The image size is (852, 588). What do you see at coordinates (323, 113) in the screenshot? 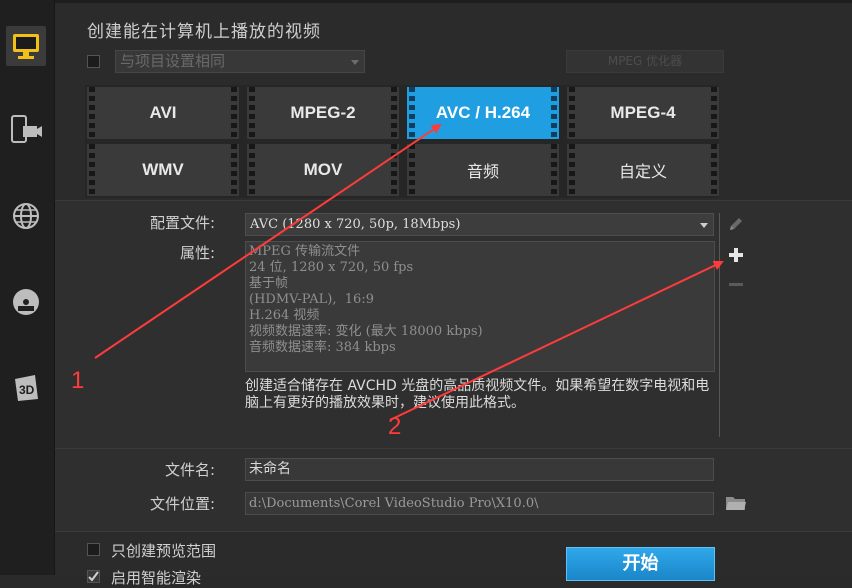
I see `format-mpeg2: MPEG-2` at bounding box center [323, 113].